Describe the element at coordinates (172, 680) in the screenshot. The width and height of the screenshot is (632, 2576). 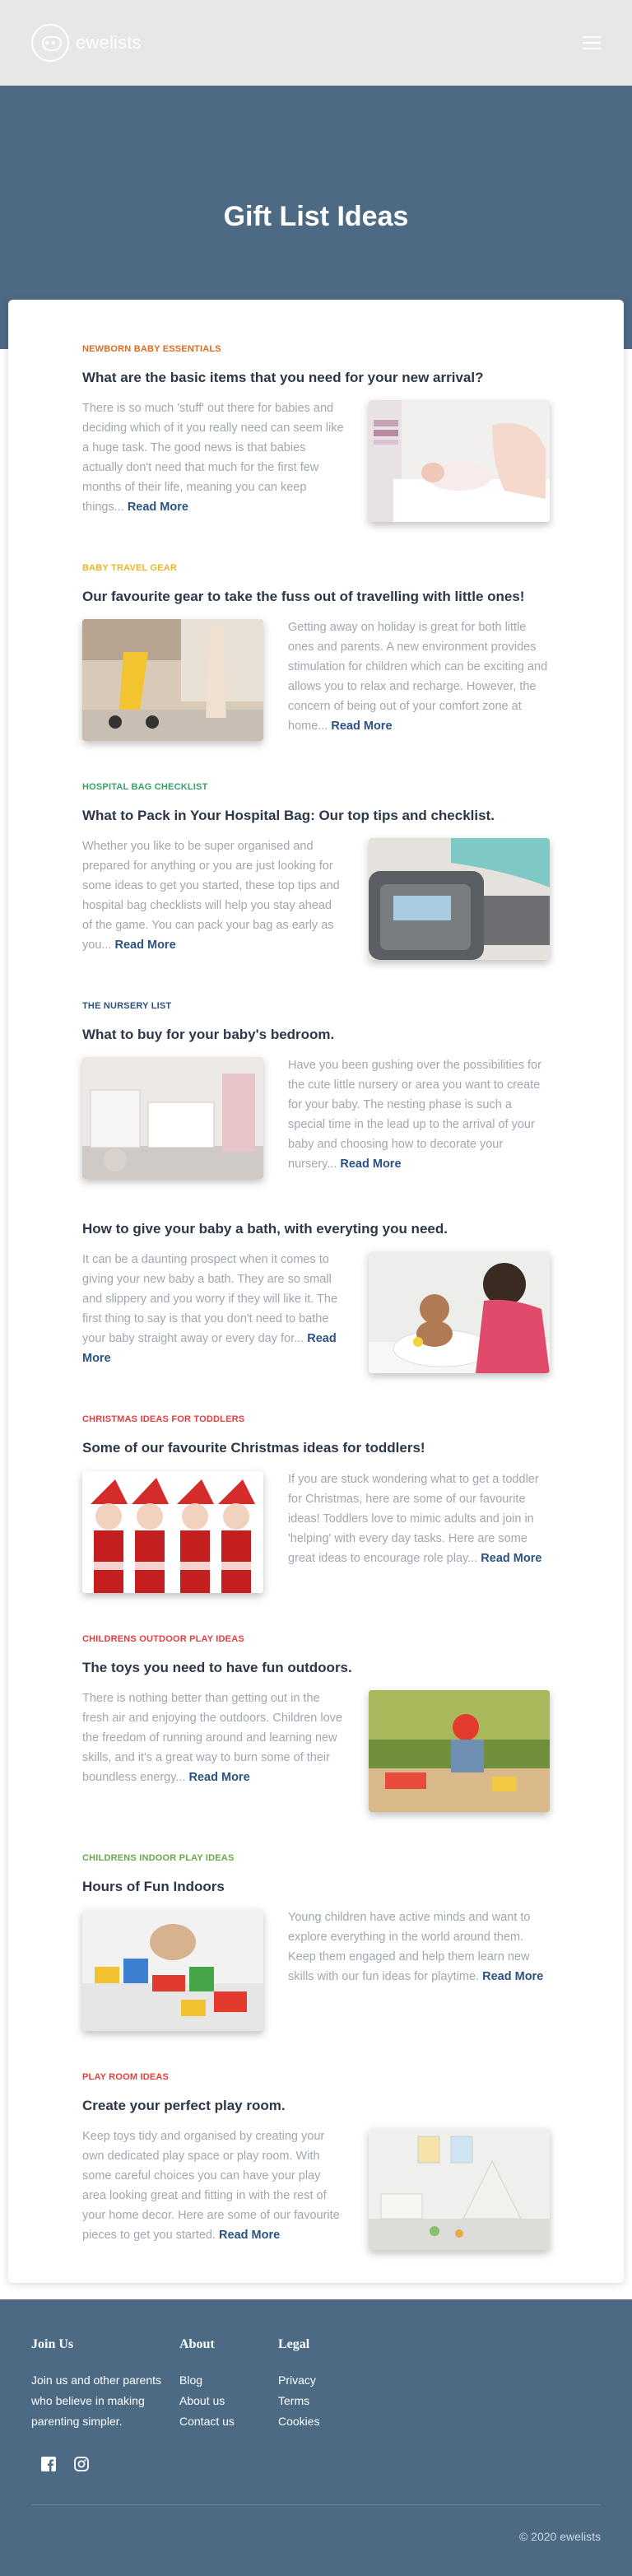
I see `stroller-photo` at that location.